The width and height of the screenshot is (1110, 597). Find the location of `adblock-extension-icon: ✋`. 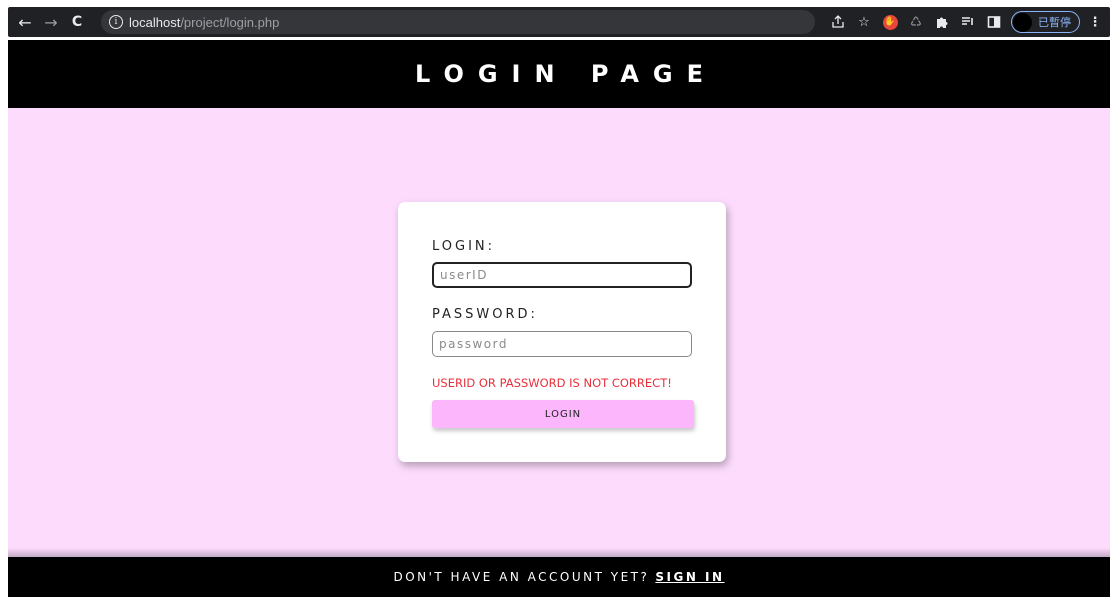

adblock-extension-icon: ✋ is located at coordinates (890, 22).